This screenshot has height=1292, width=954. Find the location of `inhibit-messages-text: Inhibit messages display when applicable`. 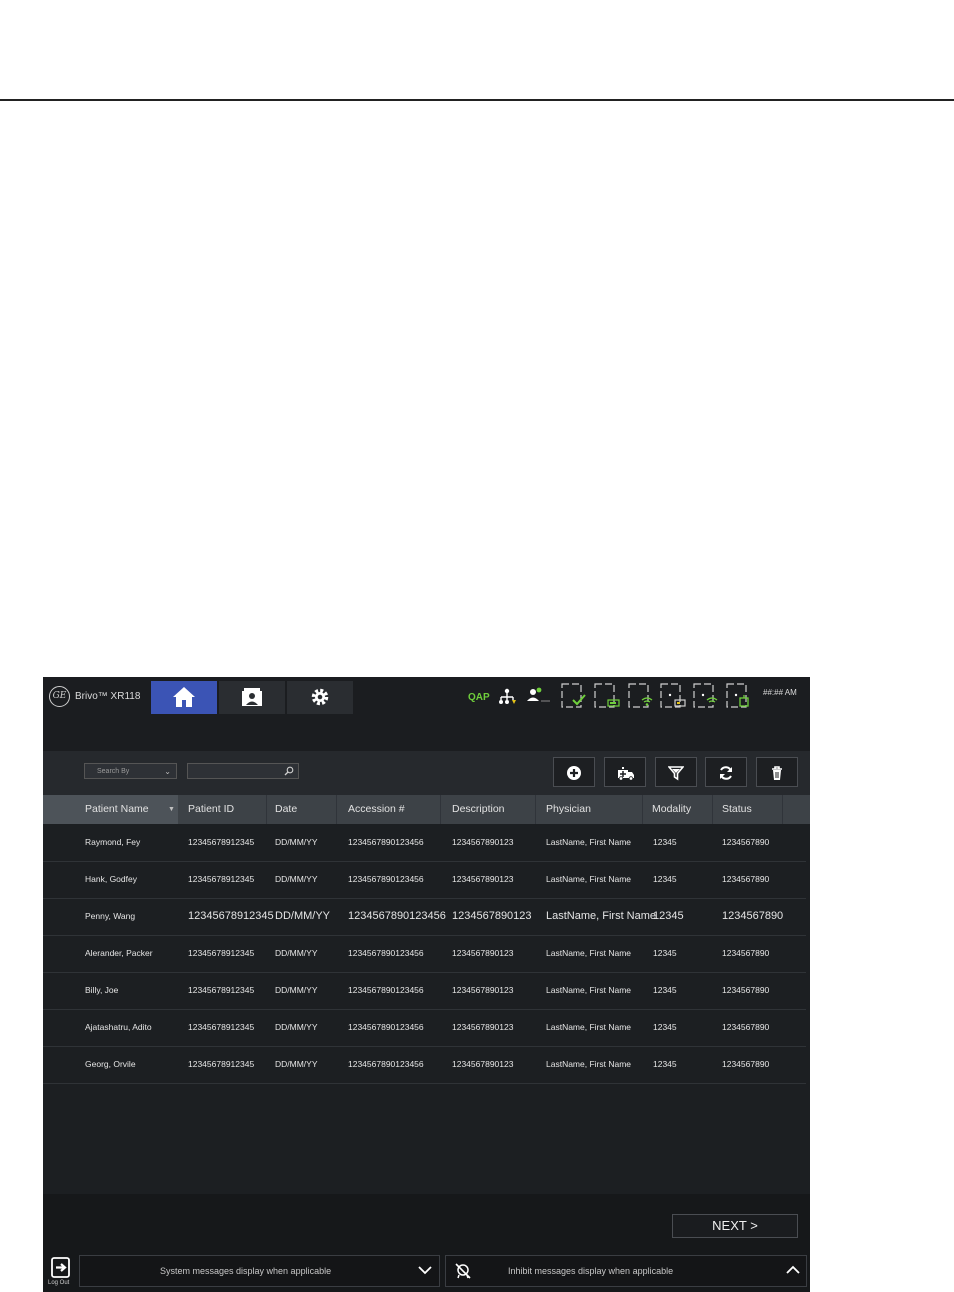

inhibit-messages-text: Inhibit messages display when applicable is located at coordinates (591, 1271).